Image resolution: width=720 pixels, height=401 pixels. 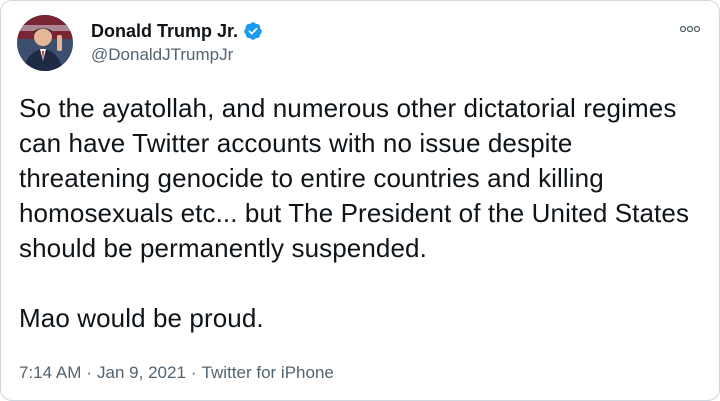 What do you see at coordinates (164, 31) in the screenshot?
I see `display-name: Donald Trump Jr.` at bounding box center [164, 31].